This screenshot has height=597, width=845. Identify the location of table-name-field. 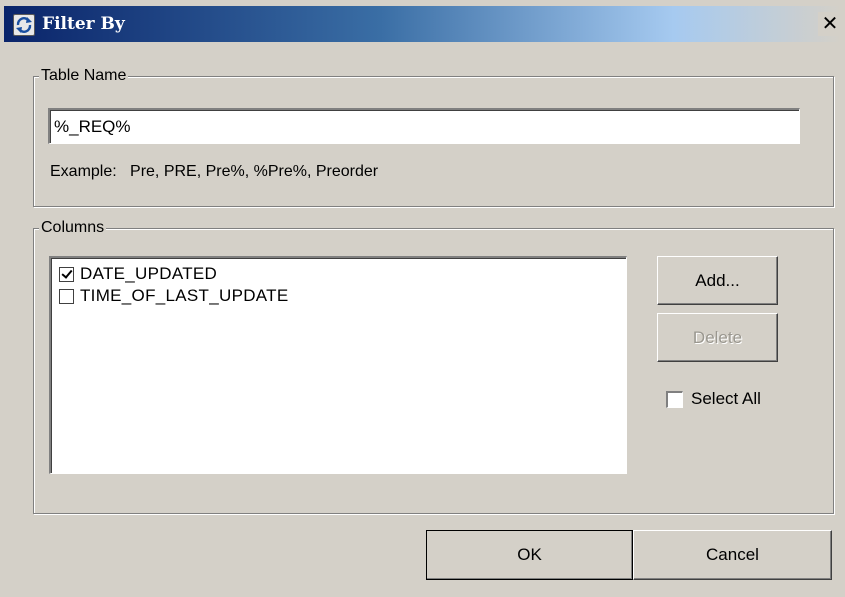
(424, 126).